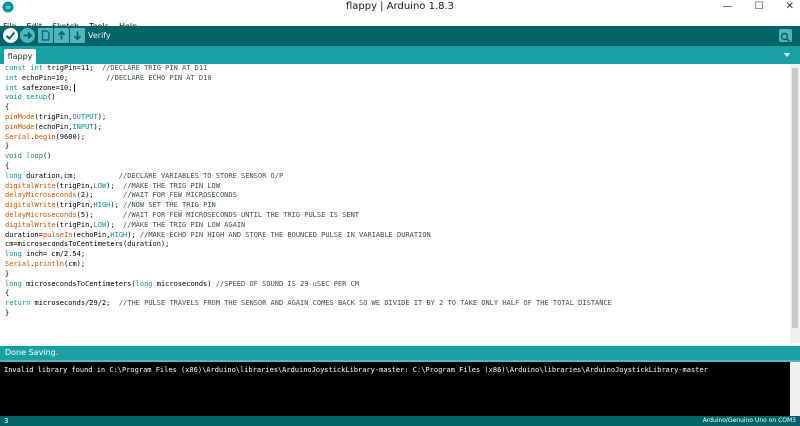 The image size is (800, 426). What do you see at coordinates (119, 234) in the screenshot?
I see `code-token: HIGH` at bounding box center [119, 234].